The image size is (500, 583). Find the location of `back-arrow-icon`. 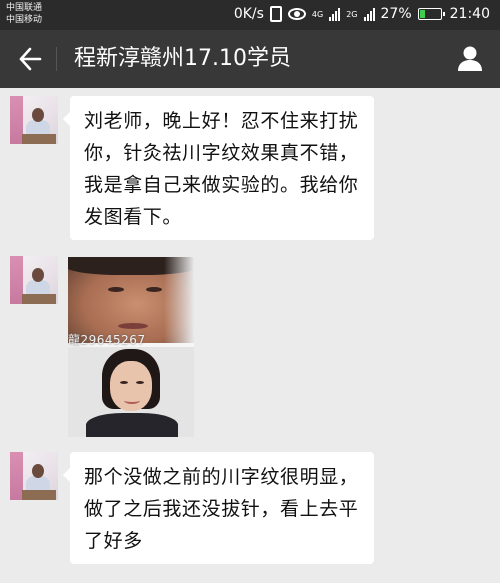

back-arrow-icon is located at coordinates (30, 59).